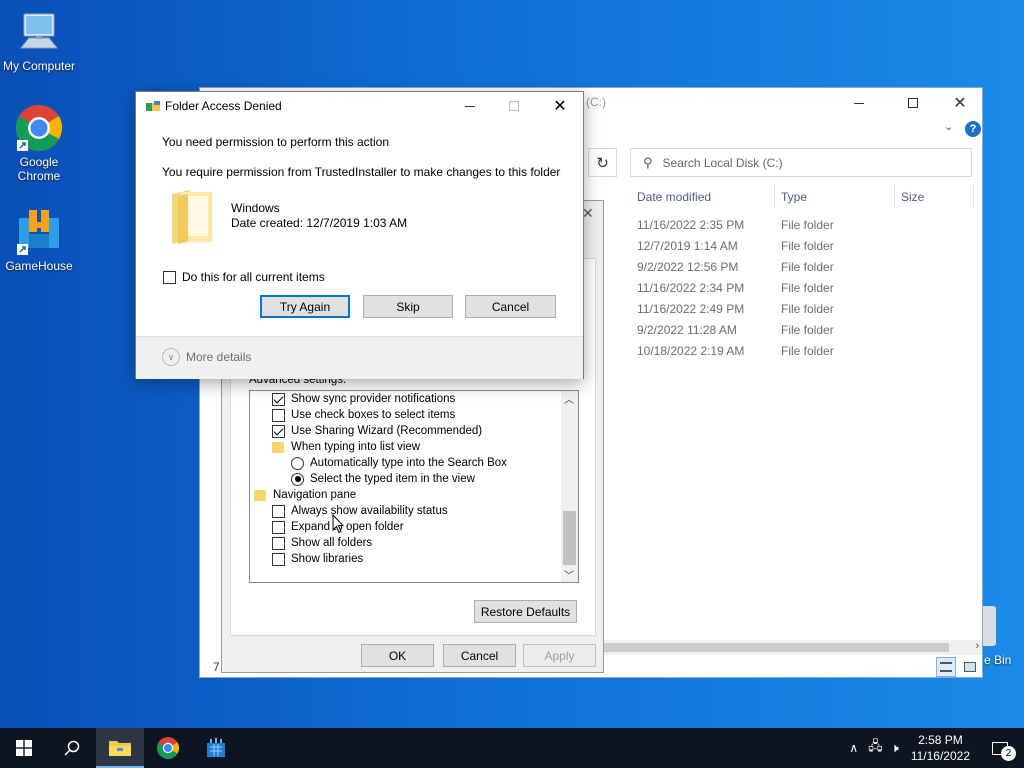 The image size is (1024, 768). Describe the element at coordinates (305, 306) in the screenshot. I see `try-again-button: Try Again` at that location.